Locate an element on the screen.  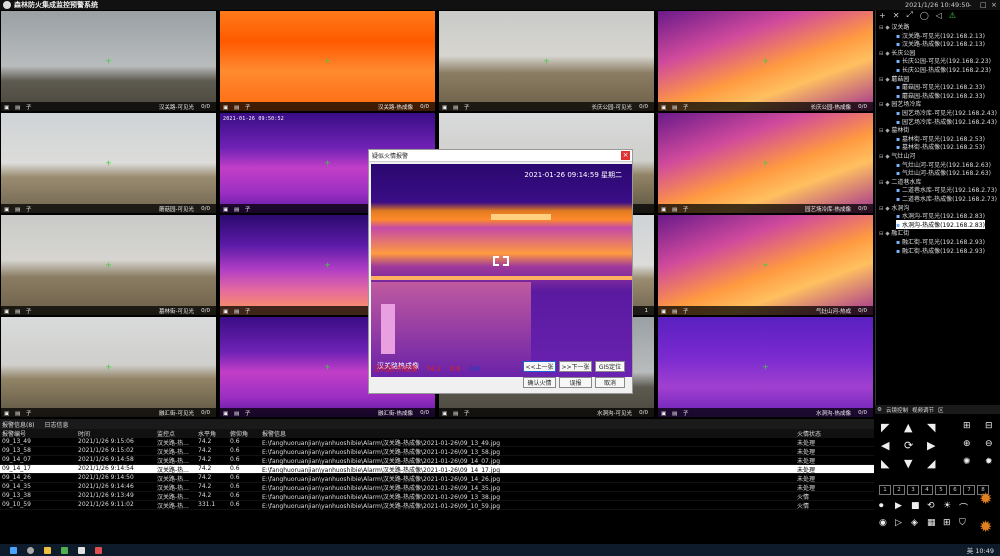
start-icon is located at coordinates (13, 550).